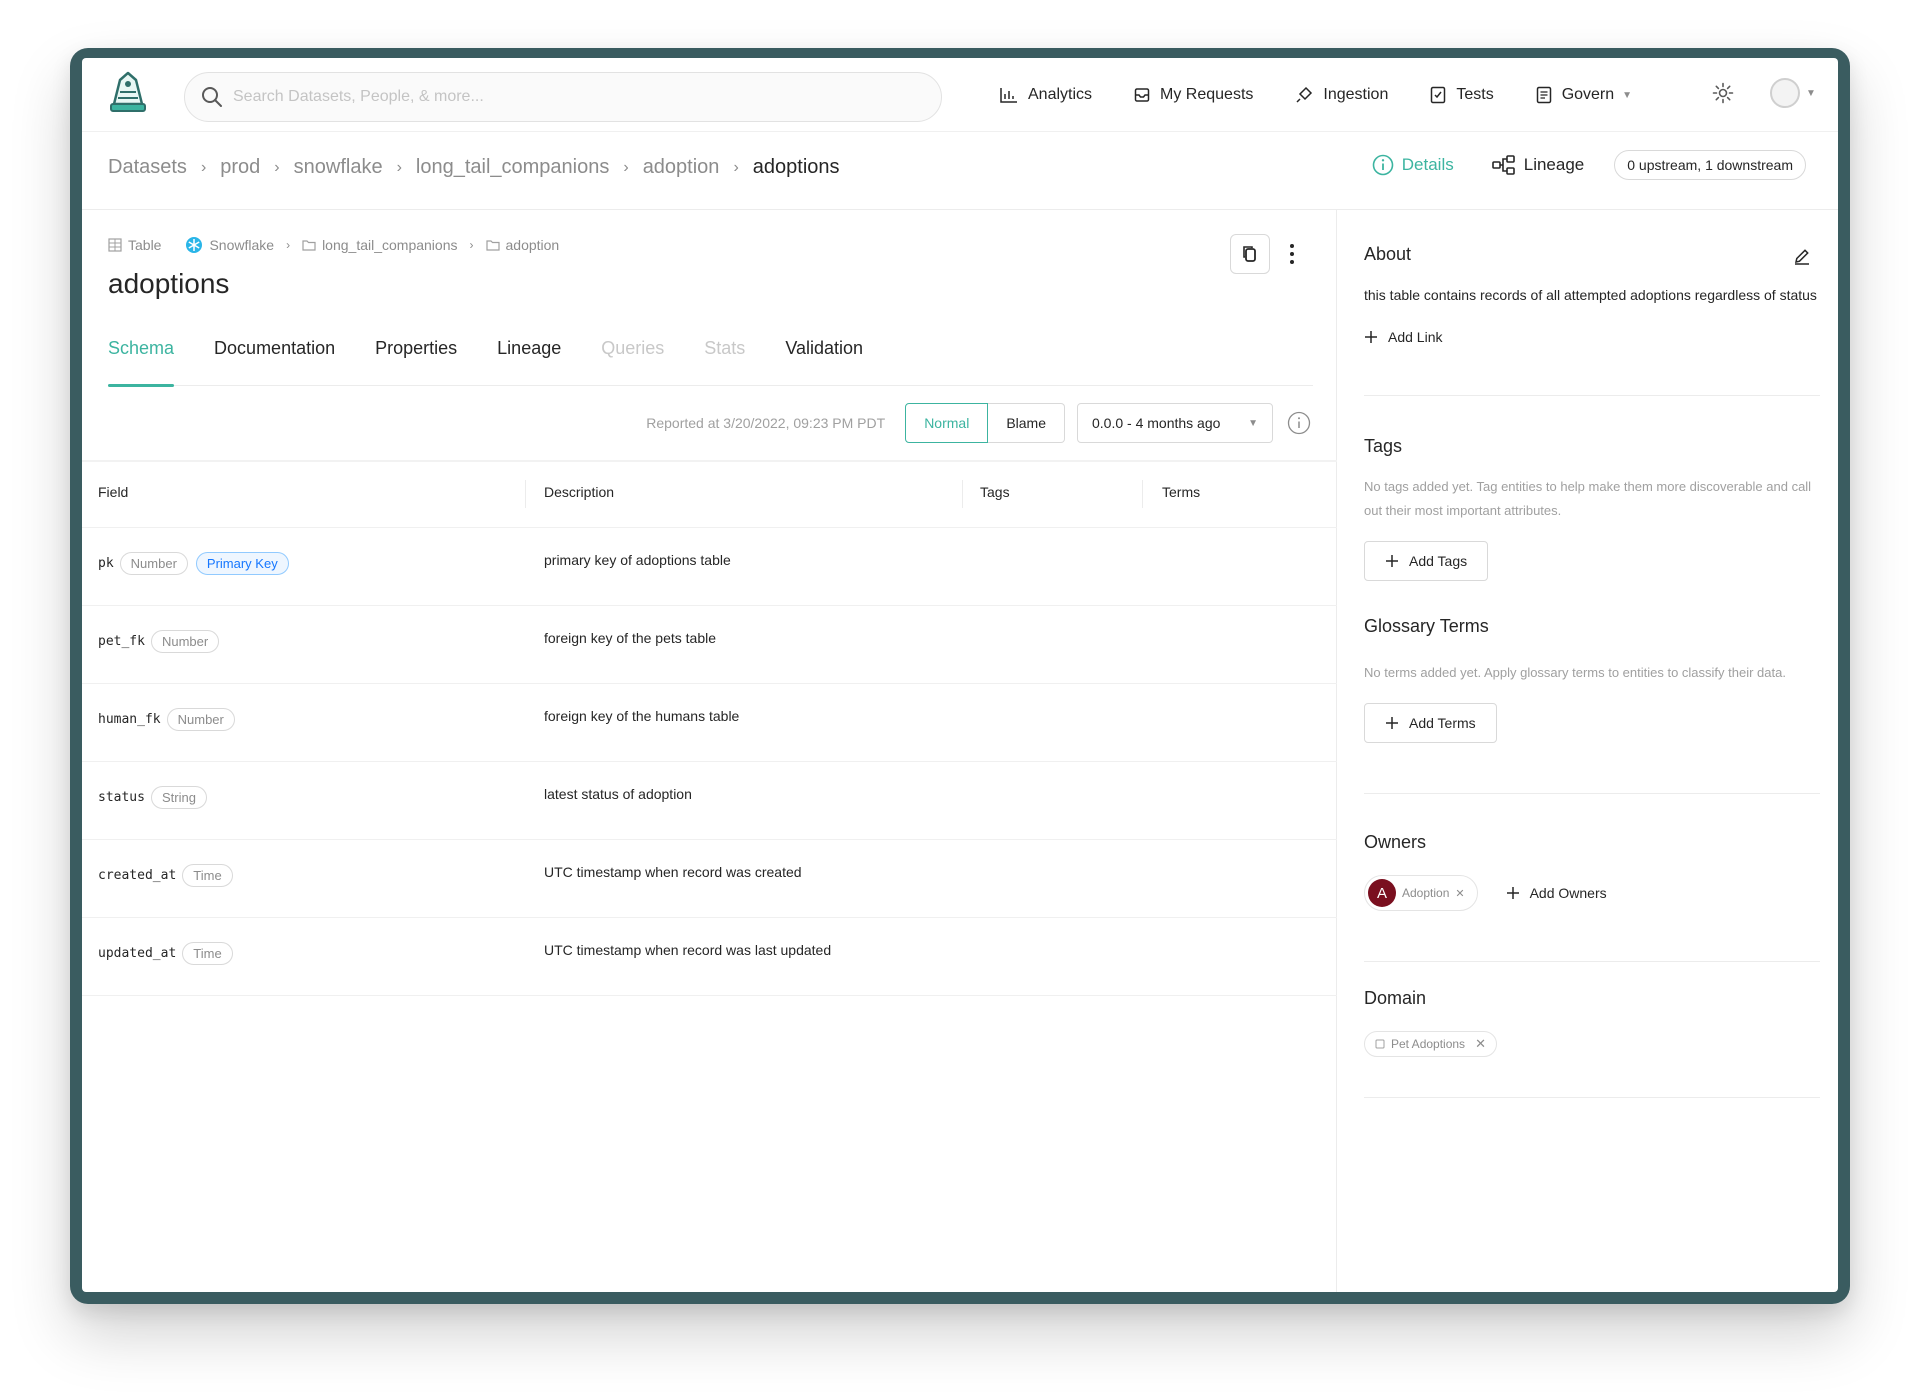  I want to click on nav-analytics: Analytics, so click(1046, 95).